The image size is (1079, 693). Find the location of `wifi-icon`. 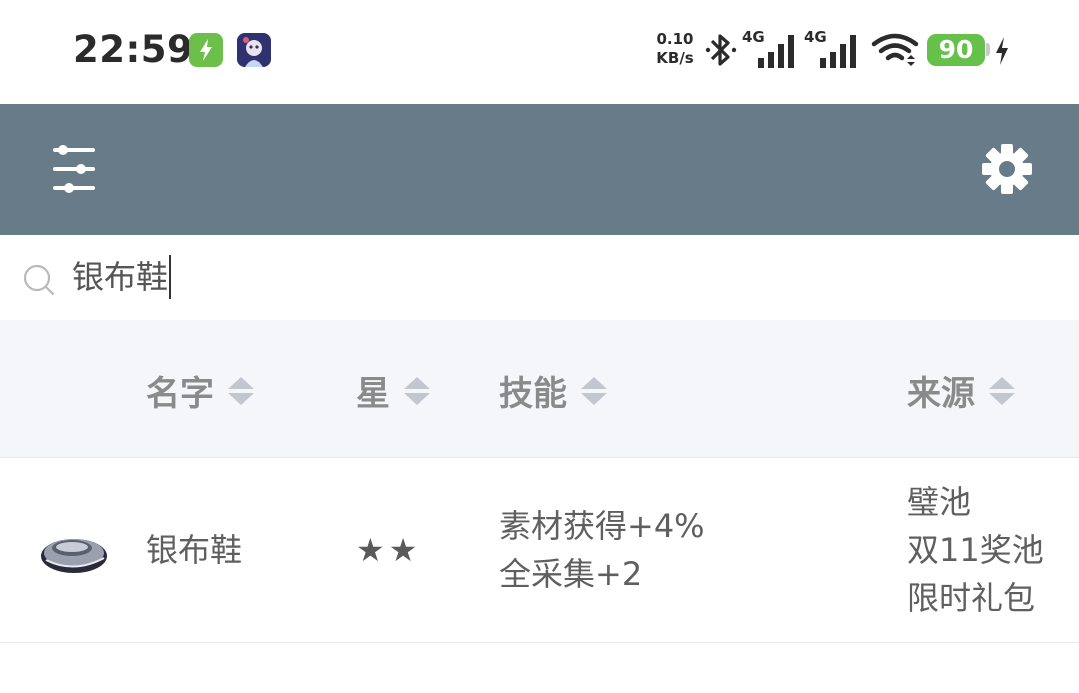

wifi-icon is located at coordinates (895, 49).